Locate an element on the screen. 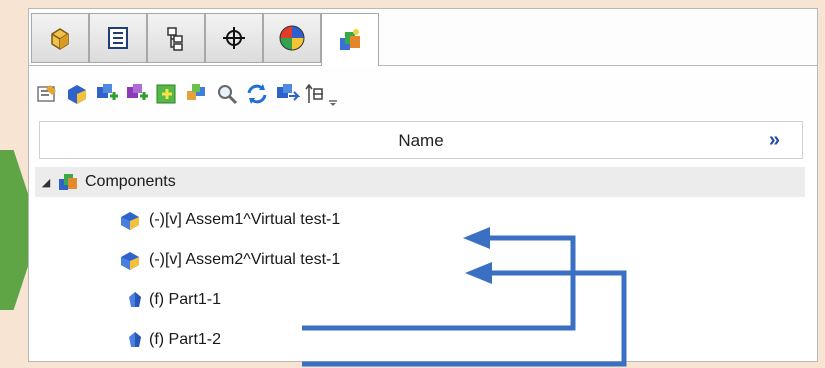  arrow-part1-2-to-assem2 is located at coordinates (464, 318).